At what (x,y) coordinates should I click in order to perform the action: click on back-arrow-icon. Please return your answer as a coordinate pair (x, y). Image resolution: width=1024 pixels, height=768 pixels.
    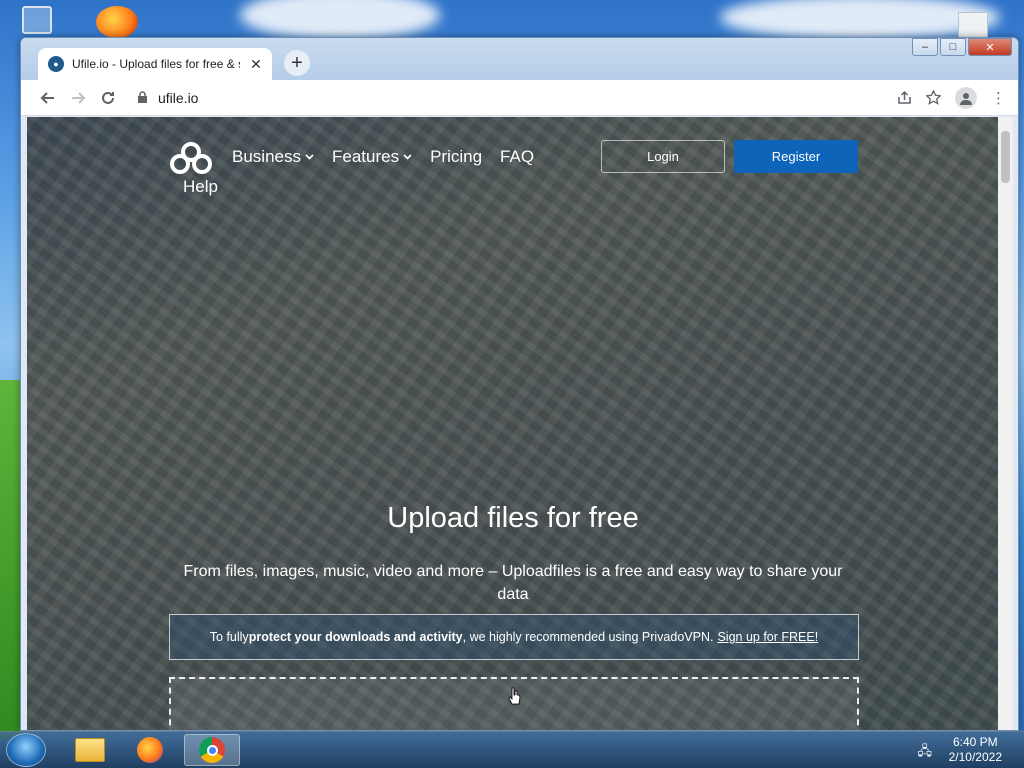
    Looking at the image, I should click on (47, 97).